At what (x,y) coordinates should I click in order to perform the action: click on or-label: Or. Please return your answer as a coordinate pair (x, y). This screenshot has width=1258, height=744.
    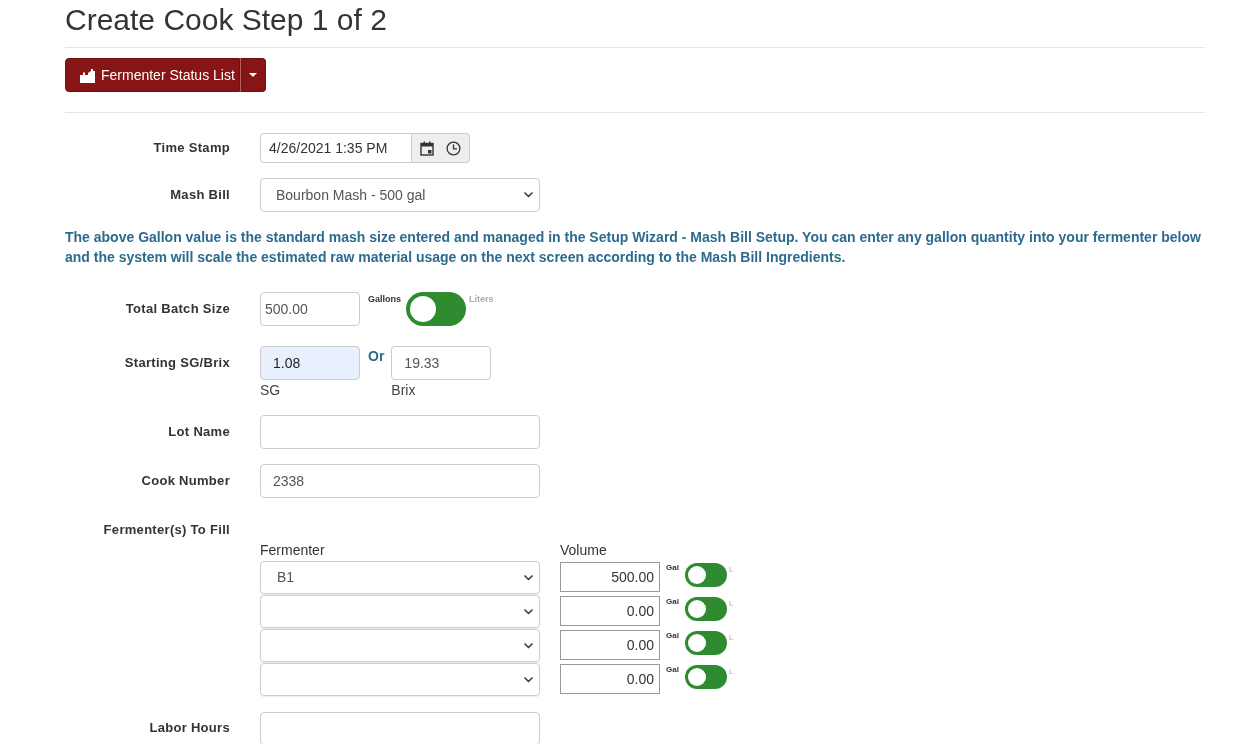
    Looking at the image, I should click on (376, 356).